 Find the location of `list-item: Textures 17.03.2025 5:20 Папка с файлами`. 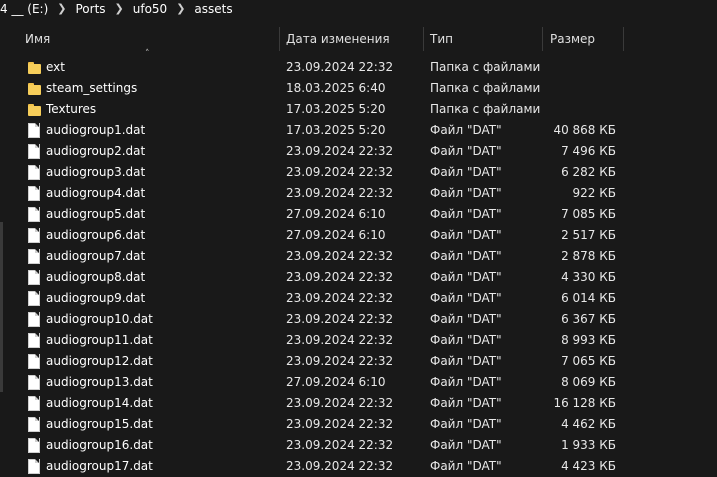

list-item: Textures 17.03.2025 5:20 Папка с файлами is located at coordinates (358, 109).